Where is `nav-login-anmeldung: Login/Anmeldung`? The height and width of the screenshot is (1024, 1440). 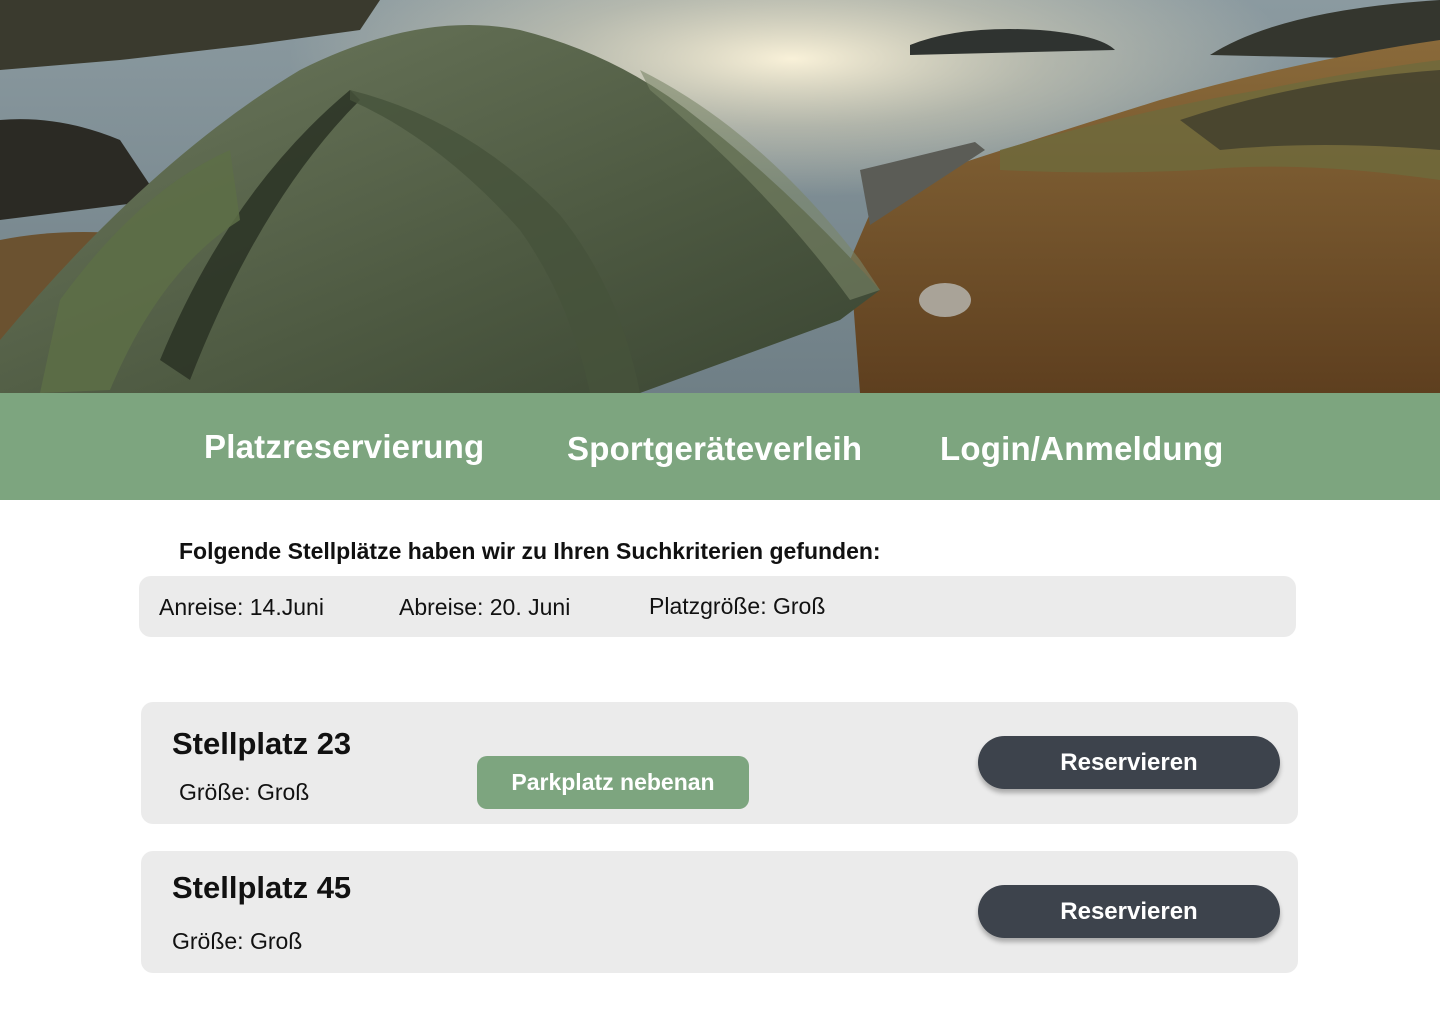 nav-login-anmeldung: Login/Anmeldung is located at coordinates (1081, 449).